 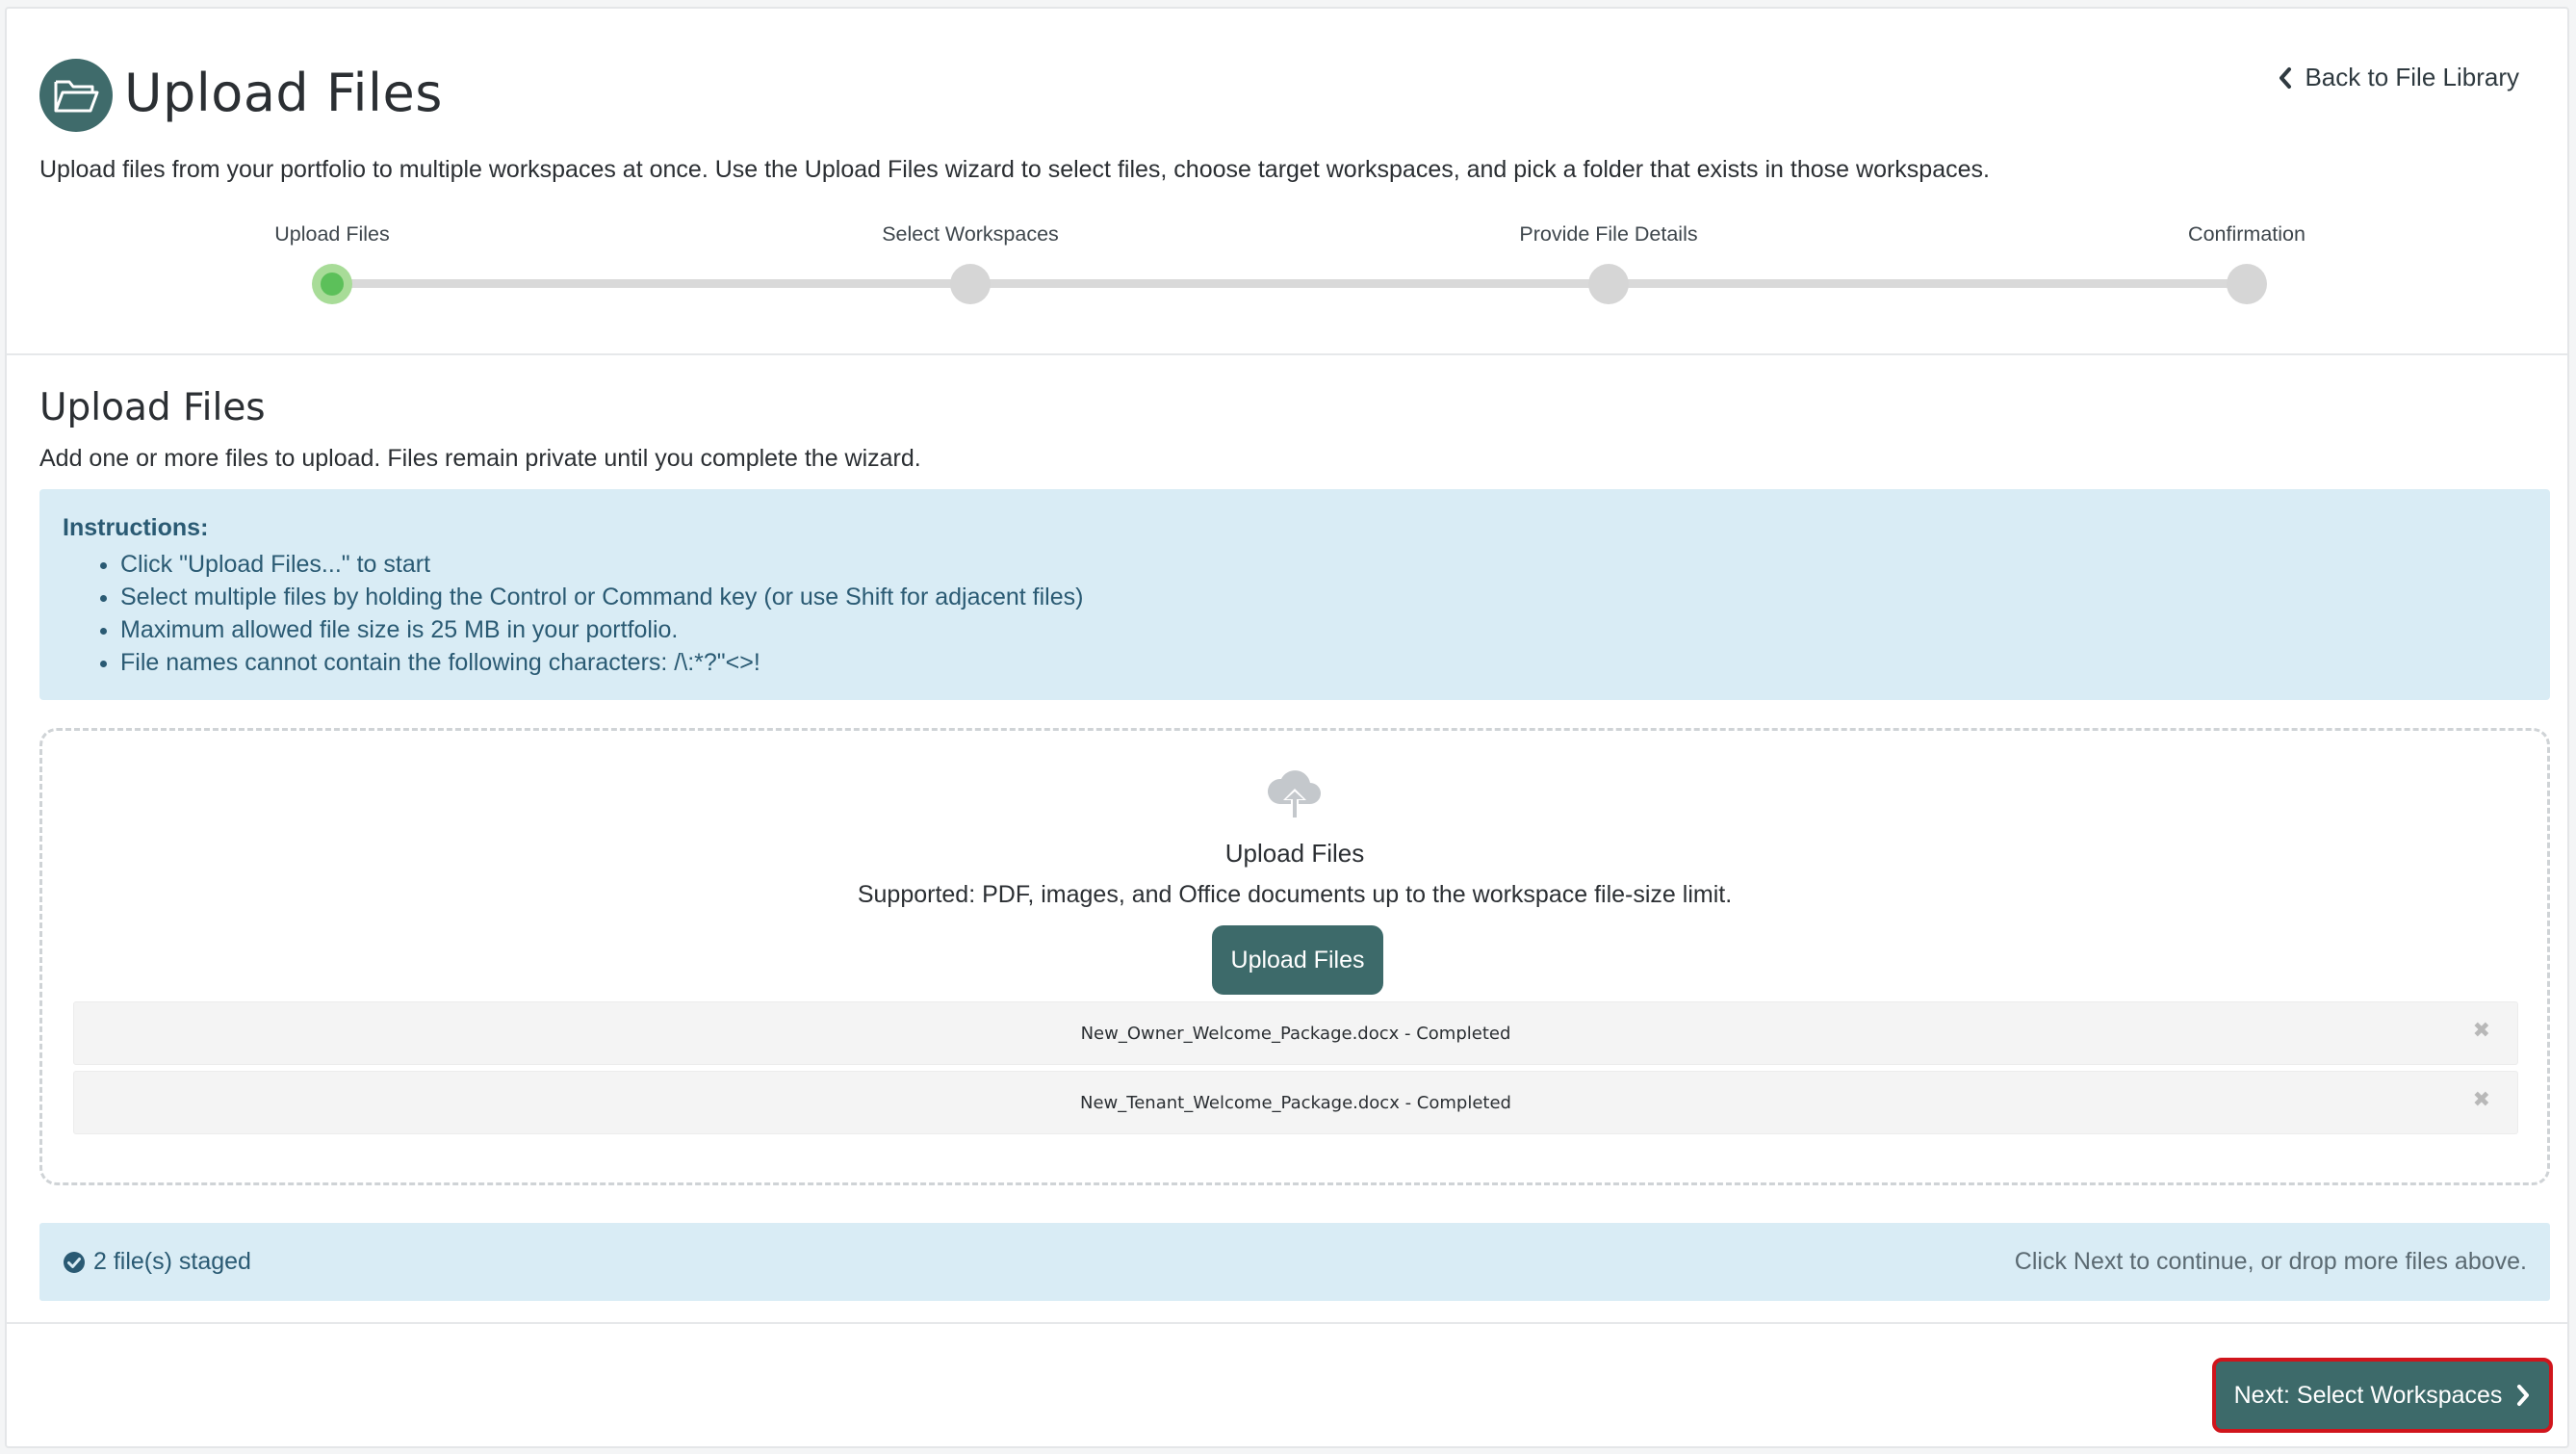 I want to click on upload-files-button: Upload Files, so click(x=1297, y=960).